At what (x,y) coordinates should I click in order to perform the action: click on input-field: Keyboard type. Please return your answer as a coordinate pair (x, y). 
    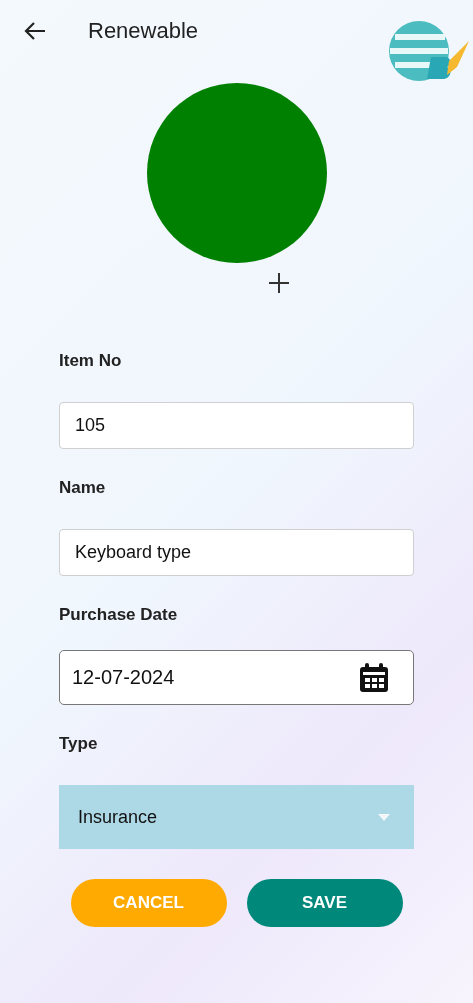
    Looking at the image, I should click on (236, 552).